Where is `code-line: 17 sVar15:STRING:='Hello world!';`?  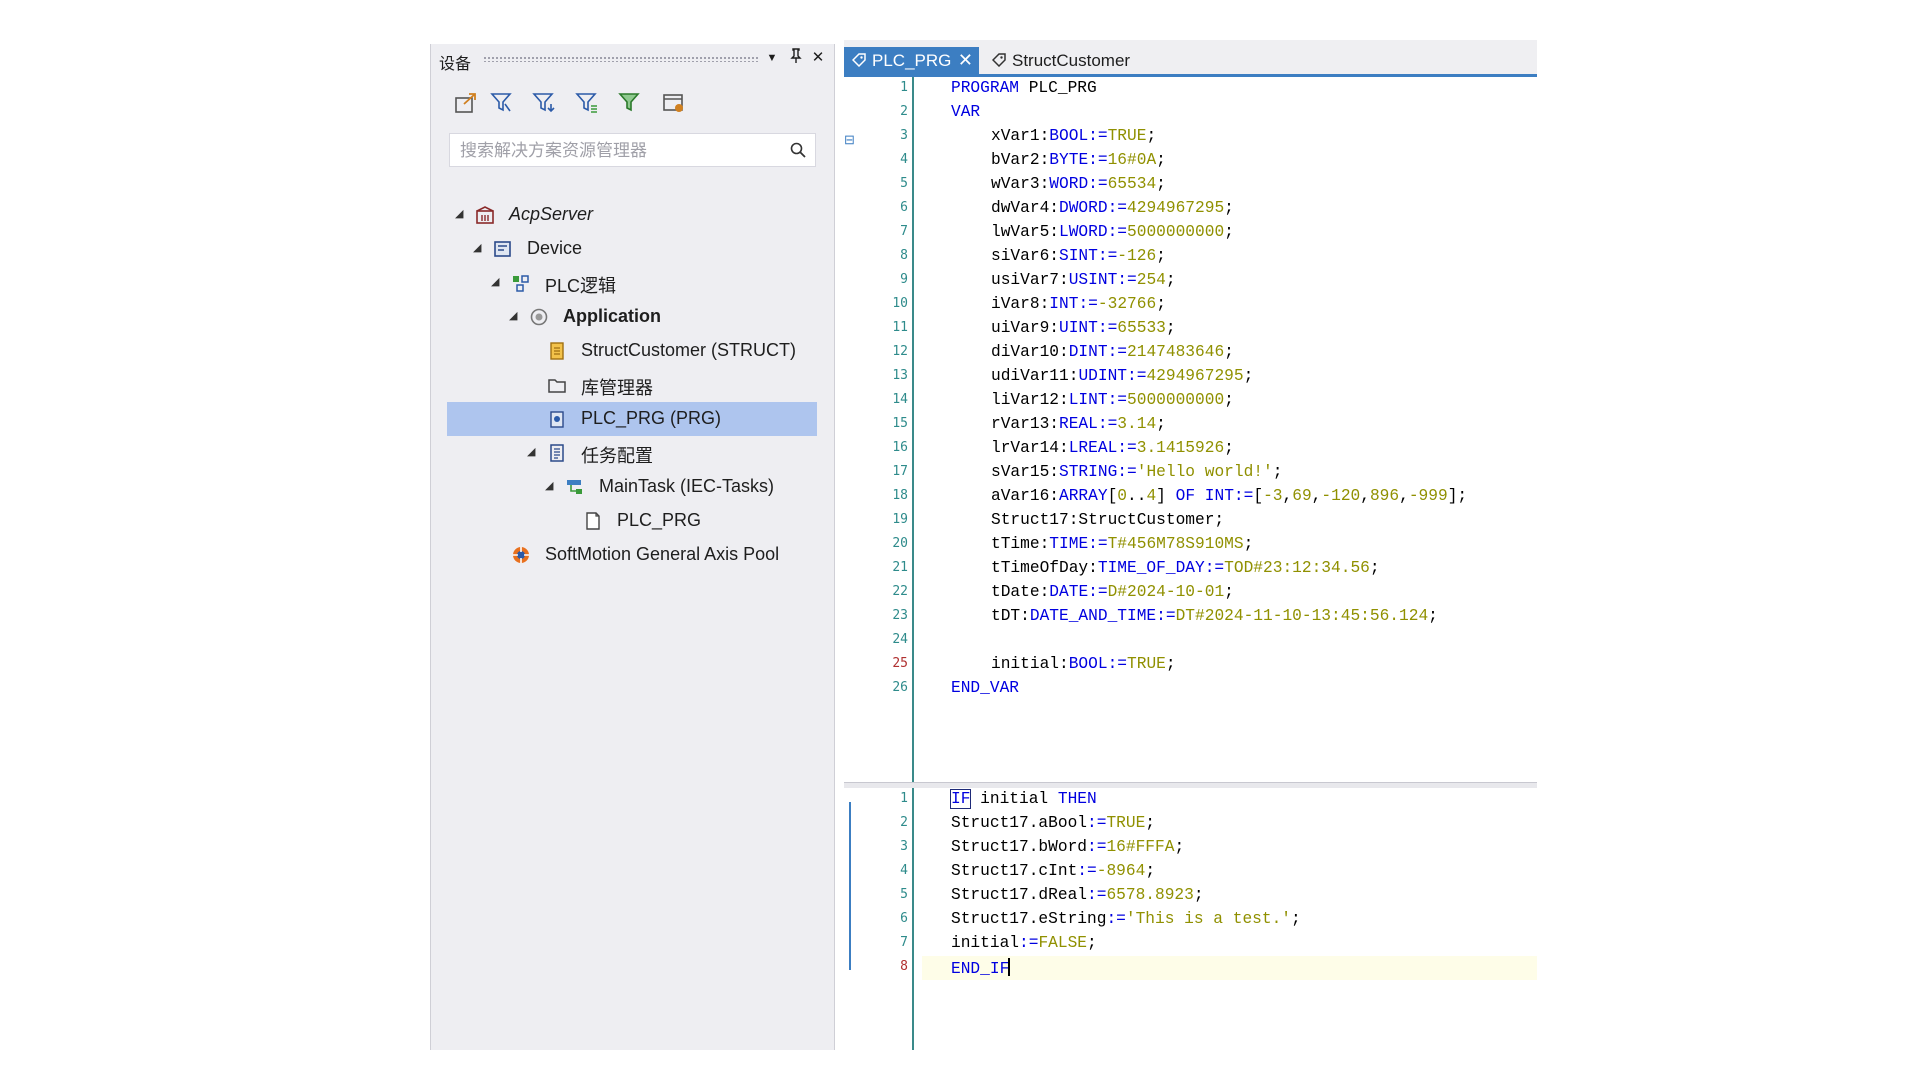
code-line: 17 sVar15:STRING:='Hello world!'; is located at coordinates (1190, 473).